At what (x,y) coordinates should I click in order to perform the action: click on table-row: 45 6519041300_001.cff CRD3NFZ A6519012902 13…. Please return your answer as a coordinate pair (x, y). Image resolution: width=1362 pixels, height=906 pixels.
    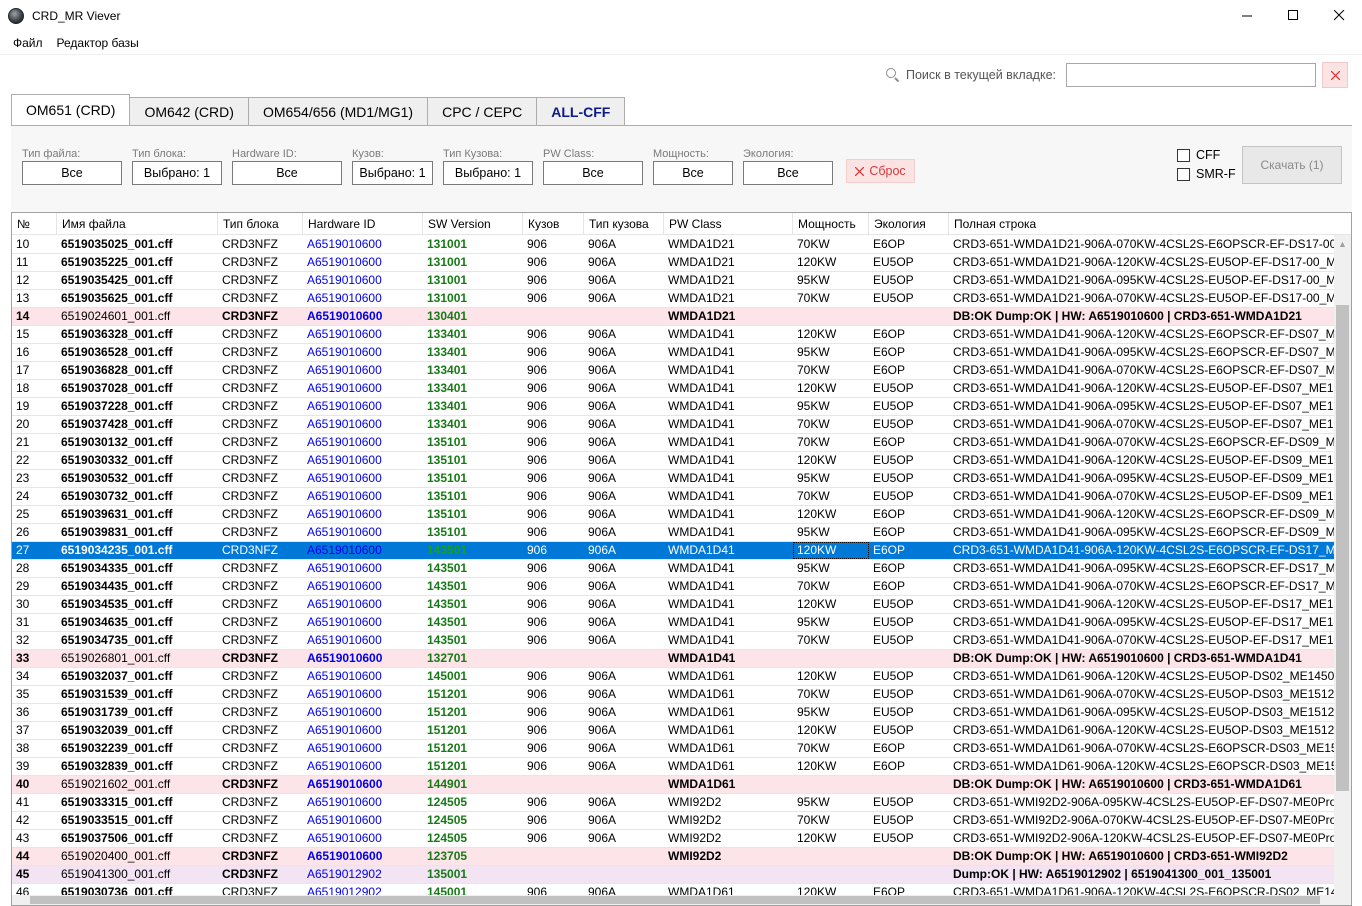
    Looking at the image, I should click on (674, 875).